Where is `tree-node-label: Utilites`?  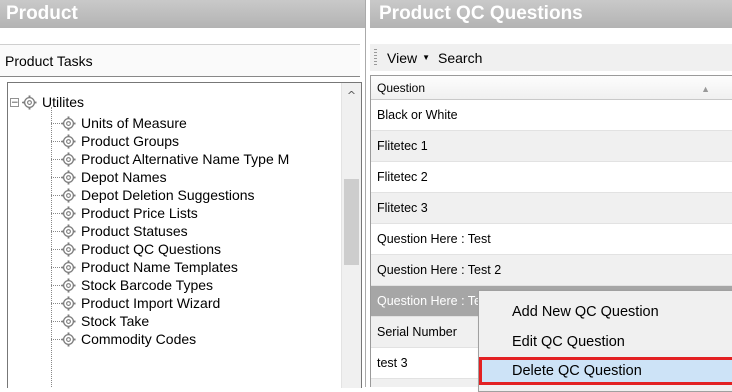 tree-node-label: Utilites is located at coordinates (63, 102).